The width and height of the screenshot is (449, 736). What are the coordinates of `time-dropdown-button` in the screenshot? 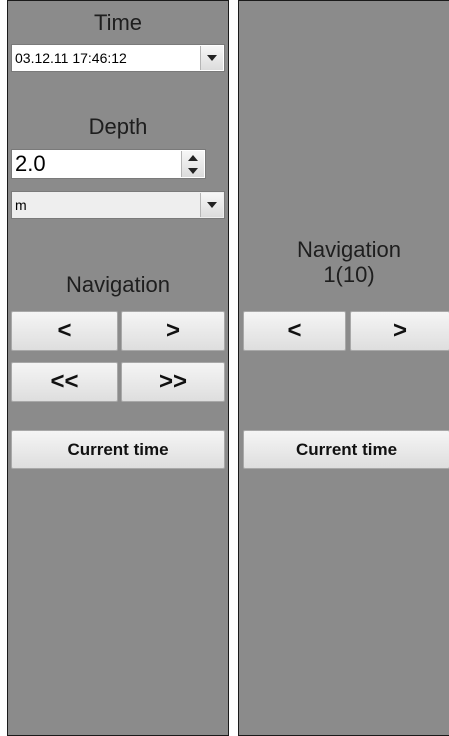 It's located at (211, 58).